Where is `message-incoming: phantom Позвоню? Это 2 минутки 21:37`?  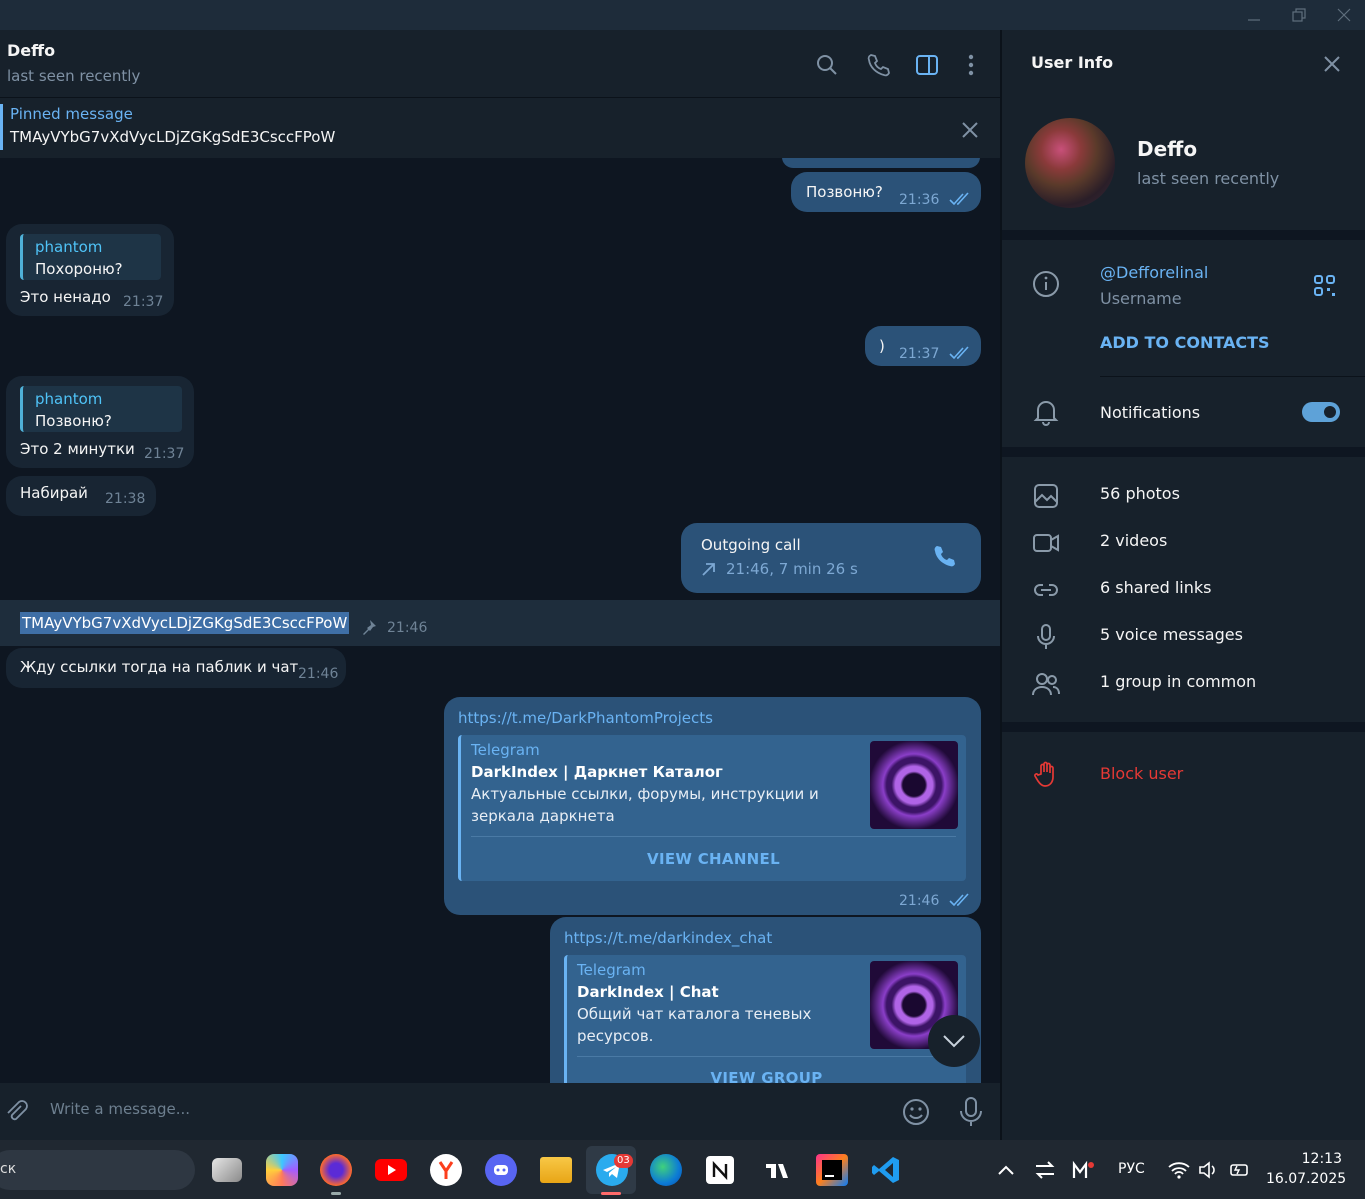 message-incoming: phantom Позвоню? Это 2 минутки 21:37 is located at coordinates (100, 422).